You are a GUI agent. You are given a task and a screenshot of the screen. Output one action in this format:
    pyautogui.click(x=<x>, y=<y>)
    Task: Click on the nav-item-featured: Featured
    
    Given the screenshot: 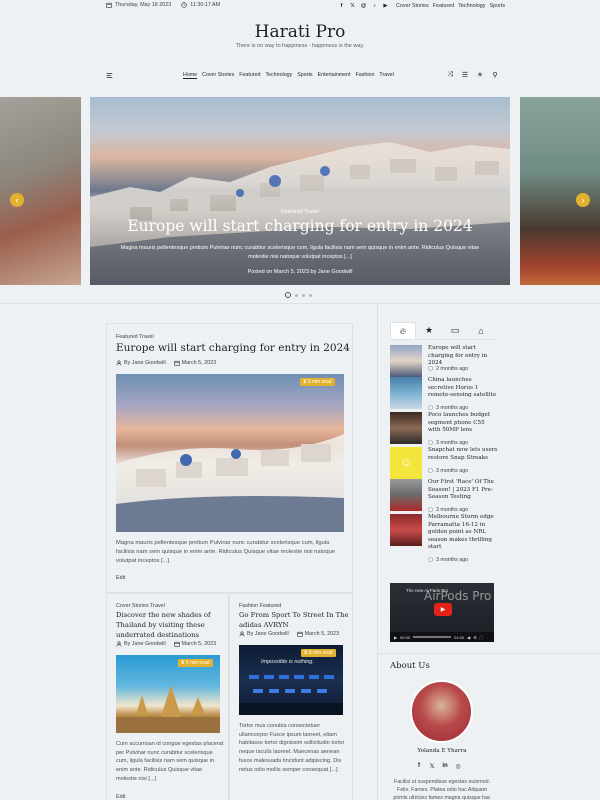 What is the action you would take?
    pyautogui.click(x=249, y=75)
    